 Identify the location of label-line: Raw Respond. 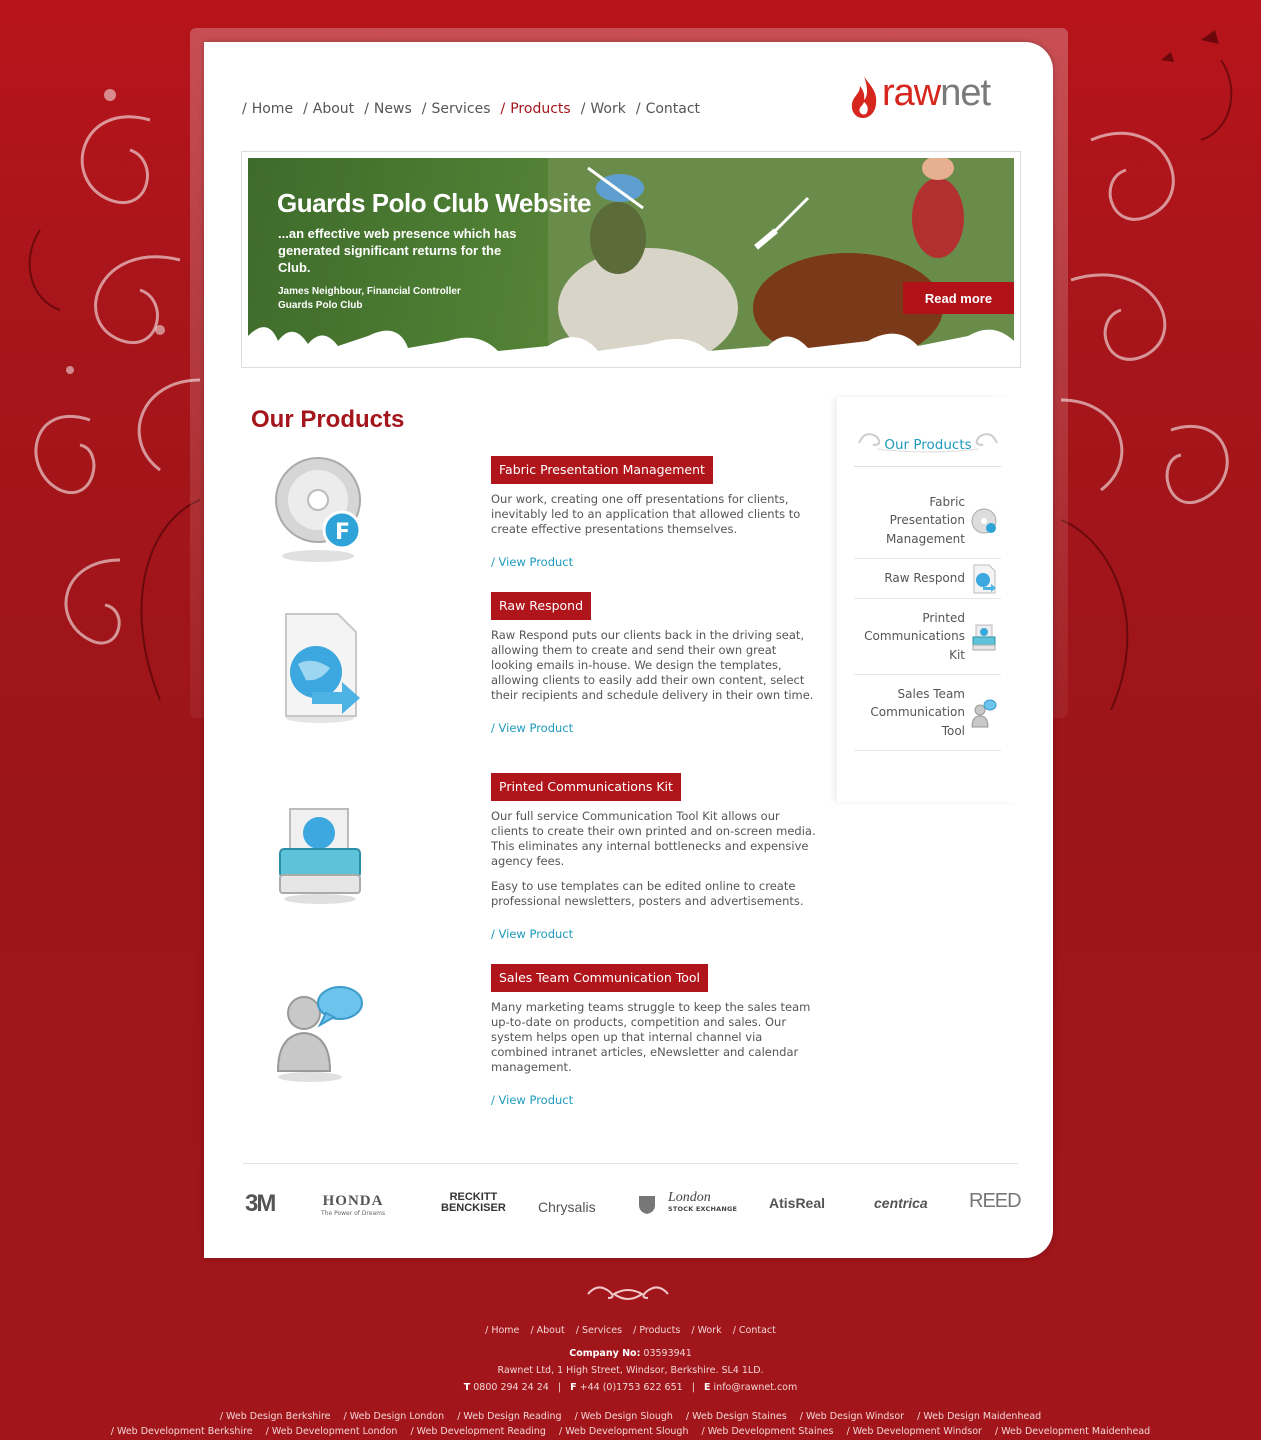
(924, 578).